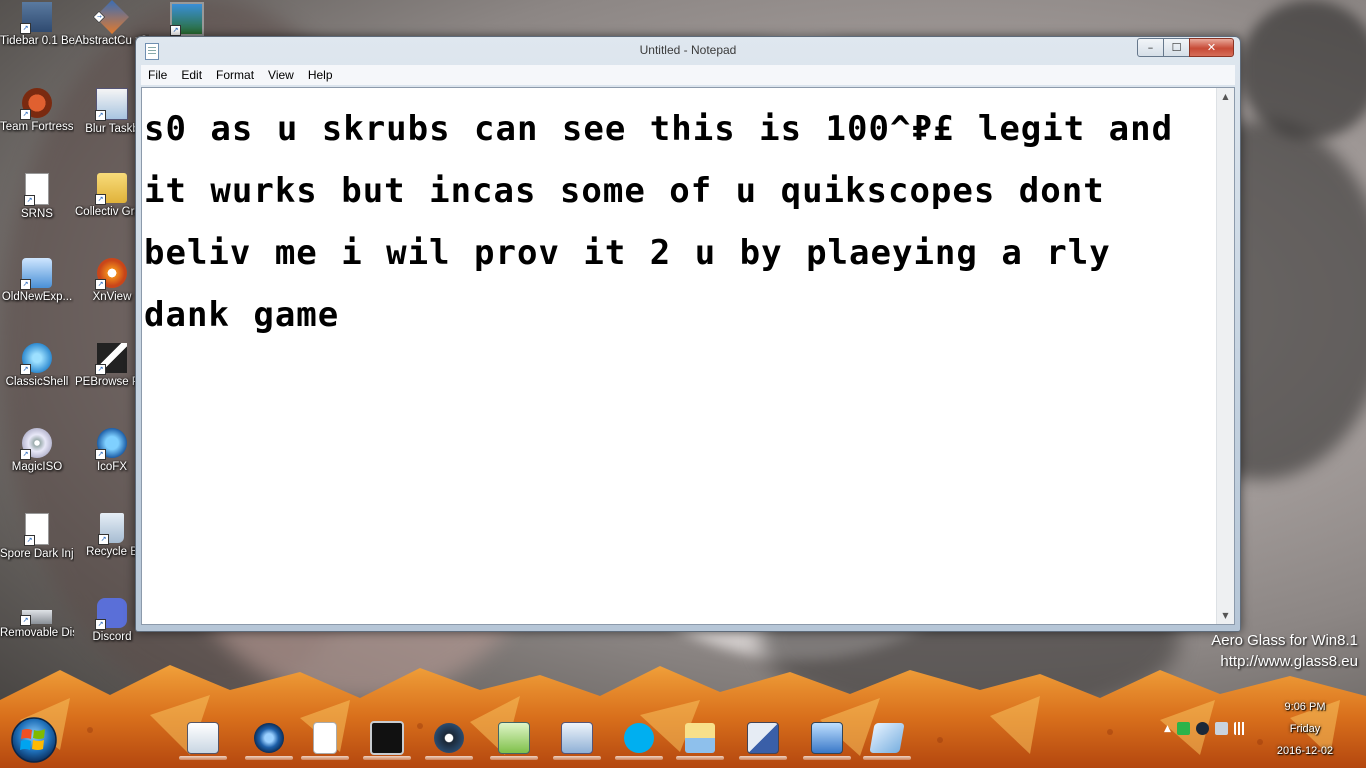 Image resolution: width=1366 pixels, height=768 pixels. What do you see at coordinates (1240, 728) in the screenshot?
I see `signal-bars-icon` at bounding box center [1240, 728].